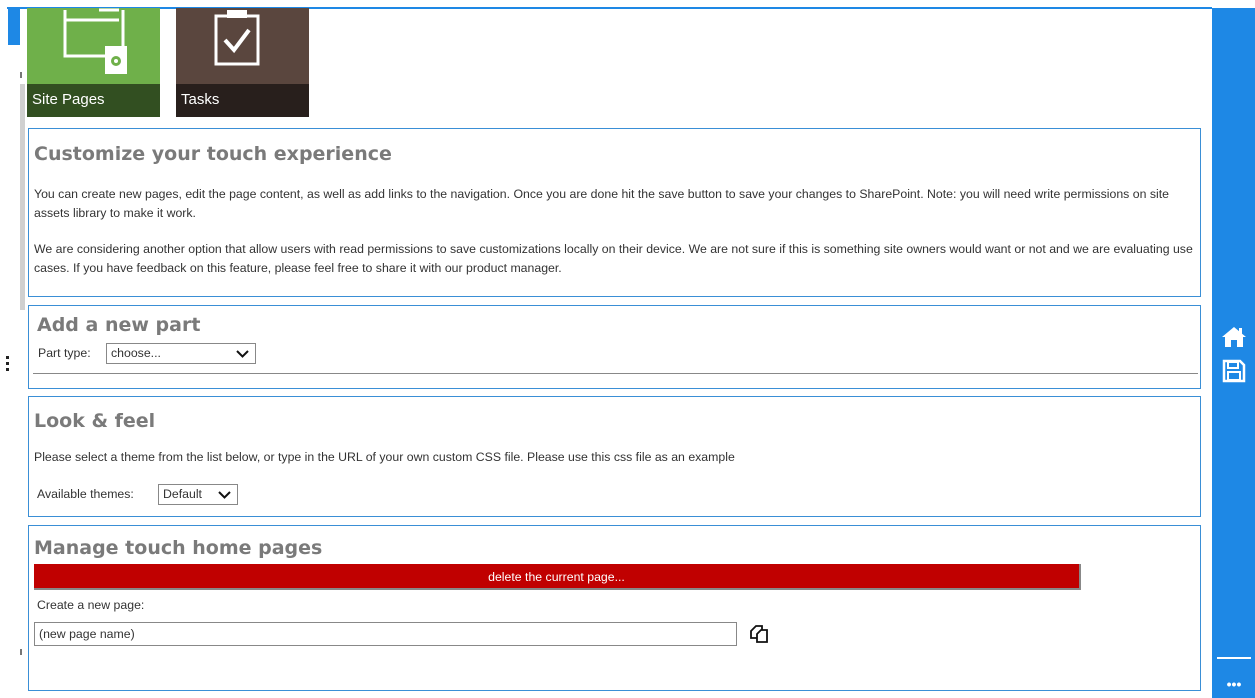  What do you see at coordinates (182, 494) in the screenshot?
I see `theme-value: Default` at bounding box center [182, 494].